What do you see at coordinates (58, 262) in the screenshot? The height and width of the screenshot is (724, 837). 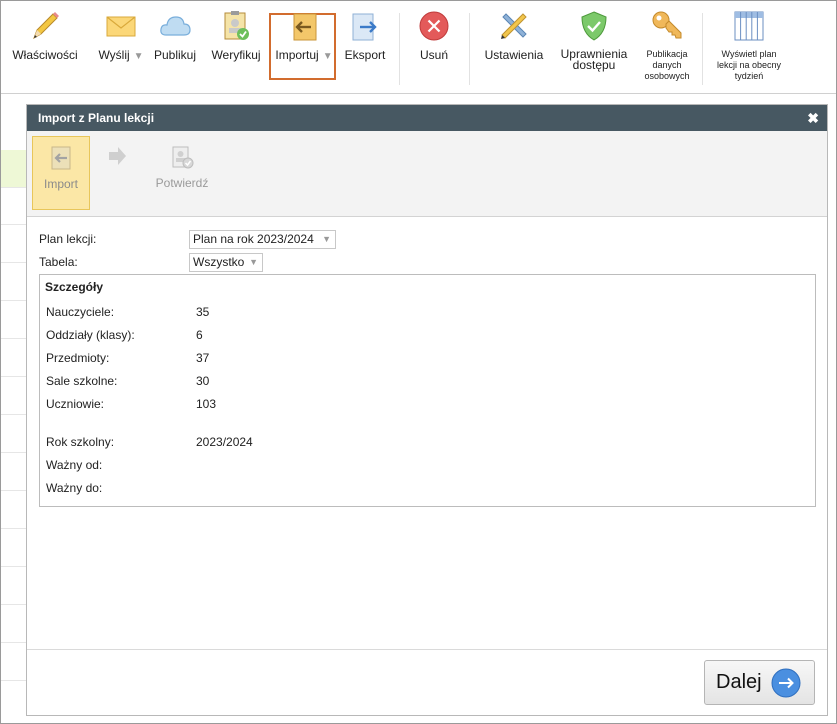 I see `table-label: Tabela:` at bounding box center [58, 262].